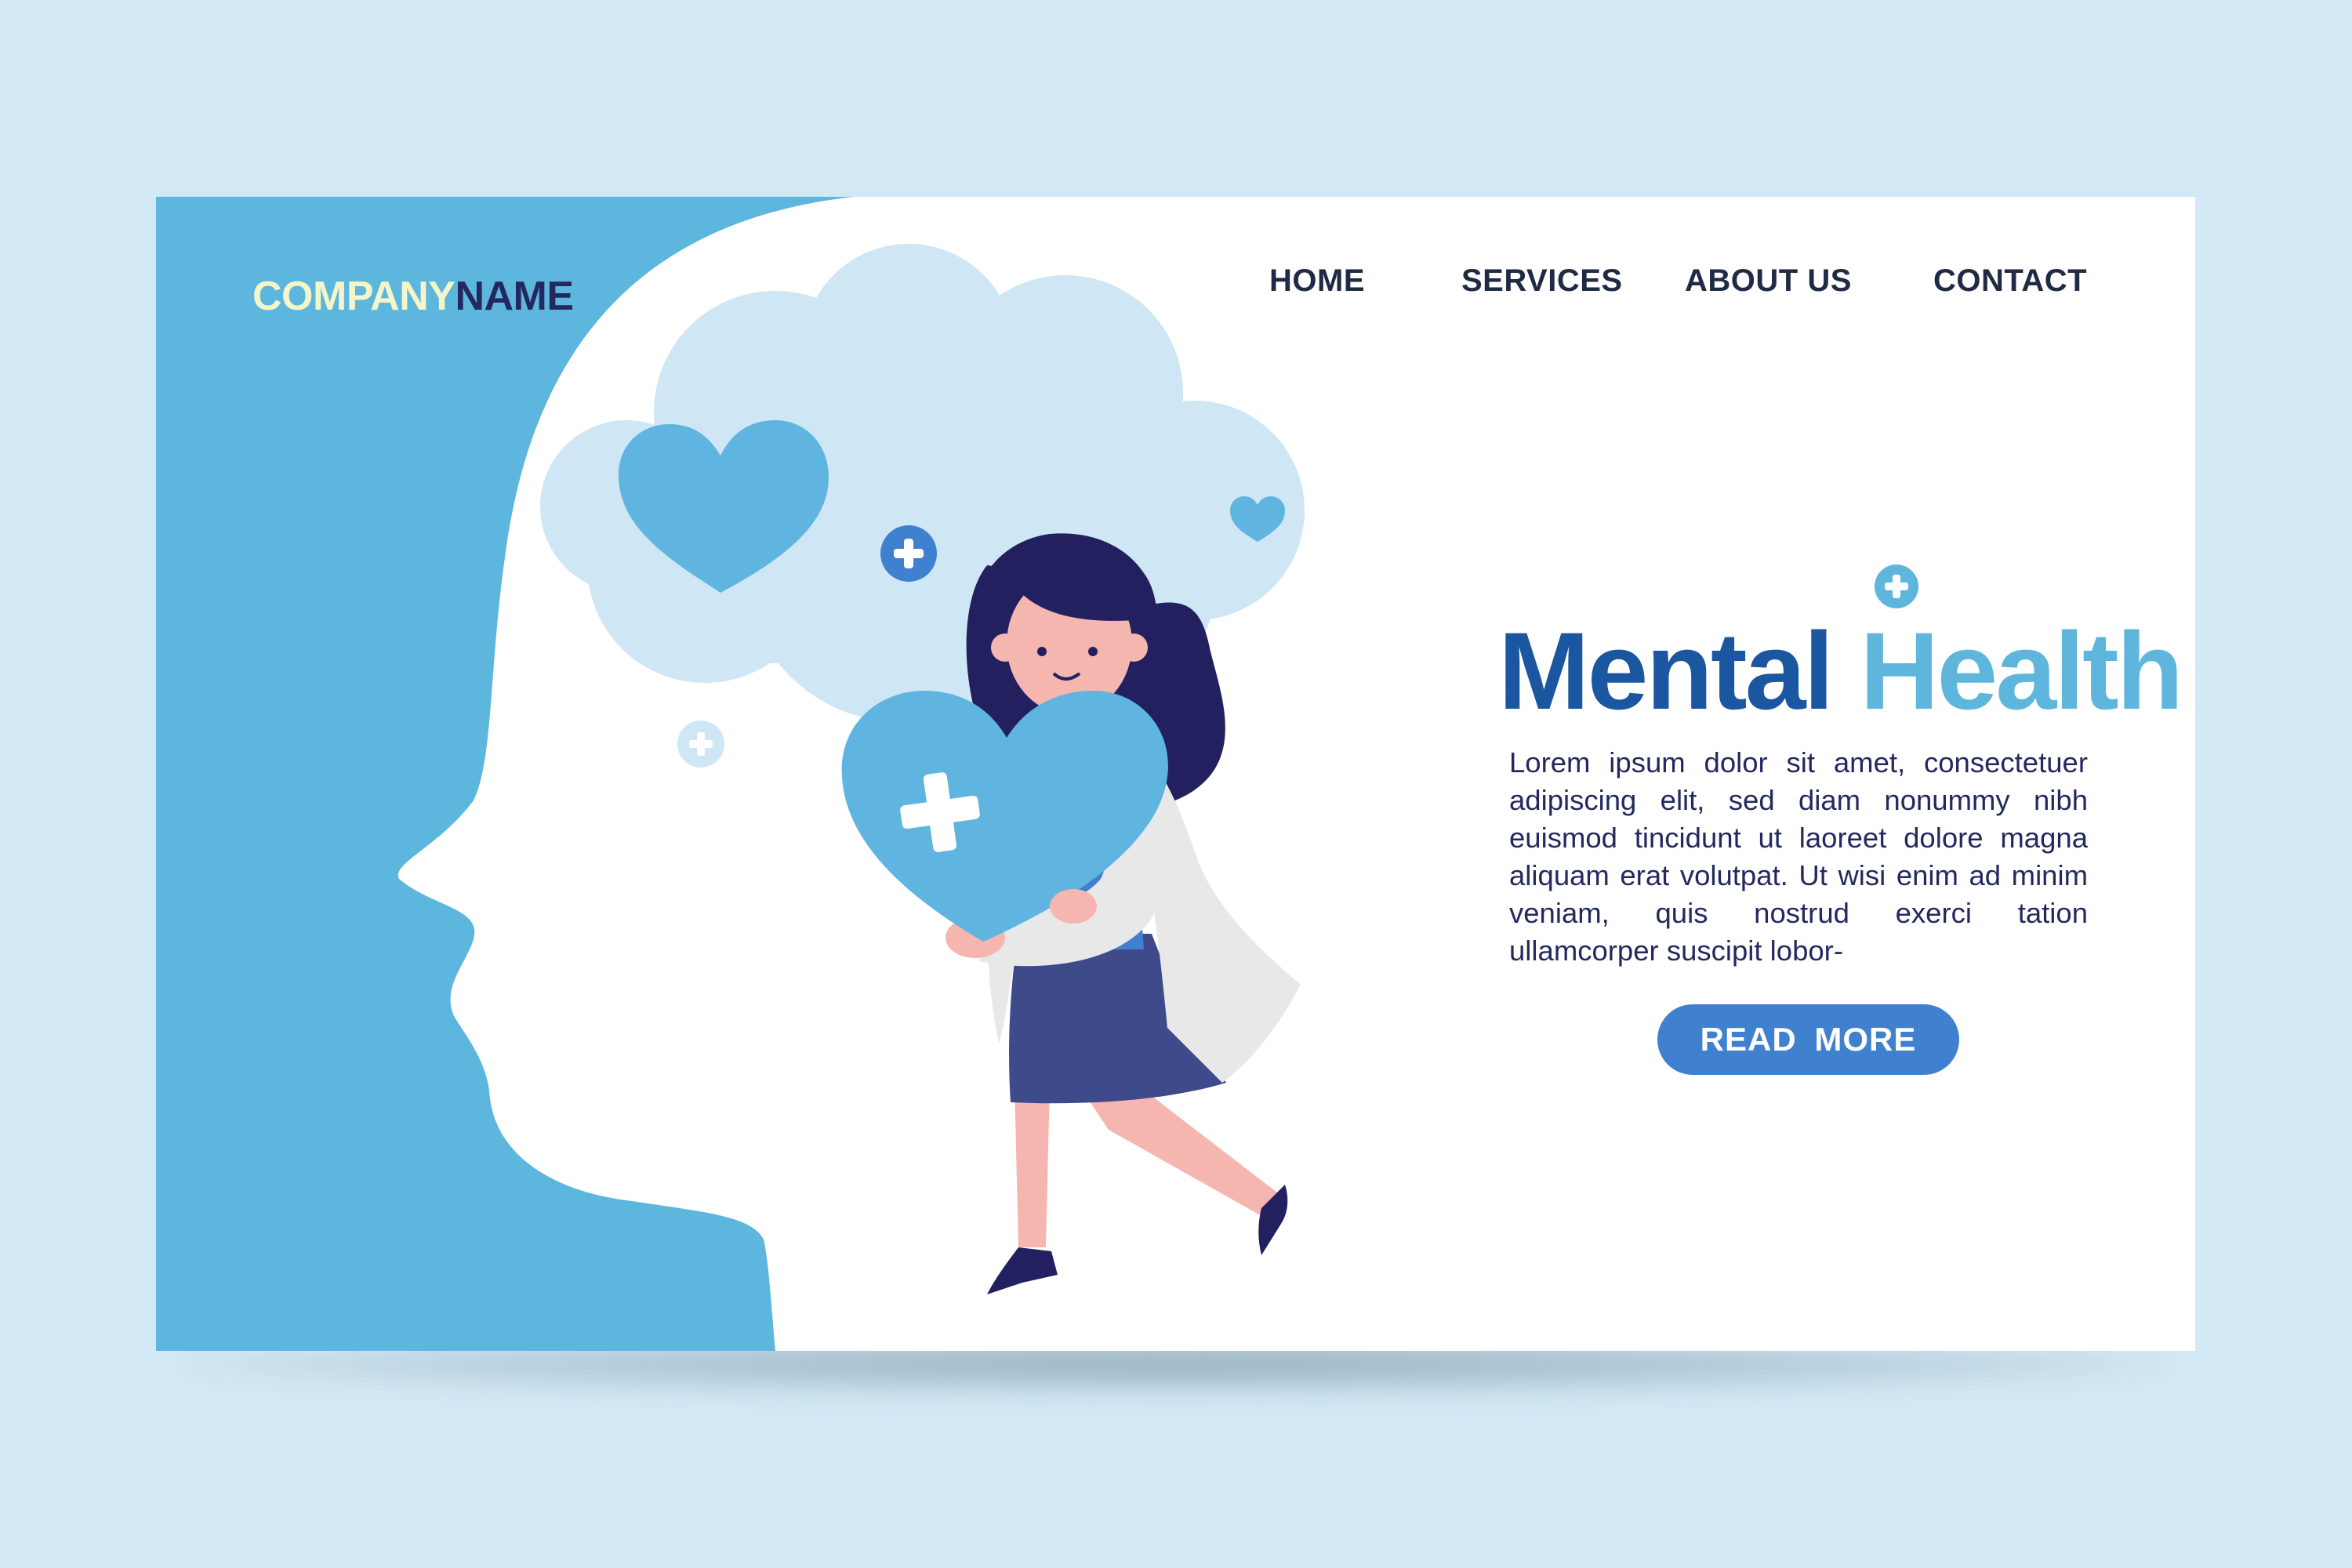 This screenshot has width=2352, height=1568. Describe the element at coordinates (908, 553) in the screenshot. I see `plus-icon` at that location.